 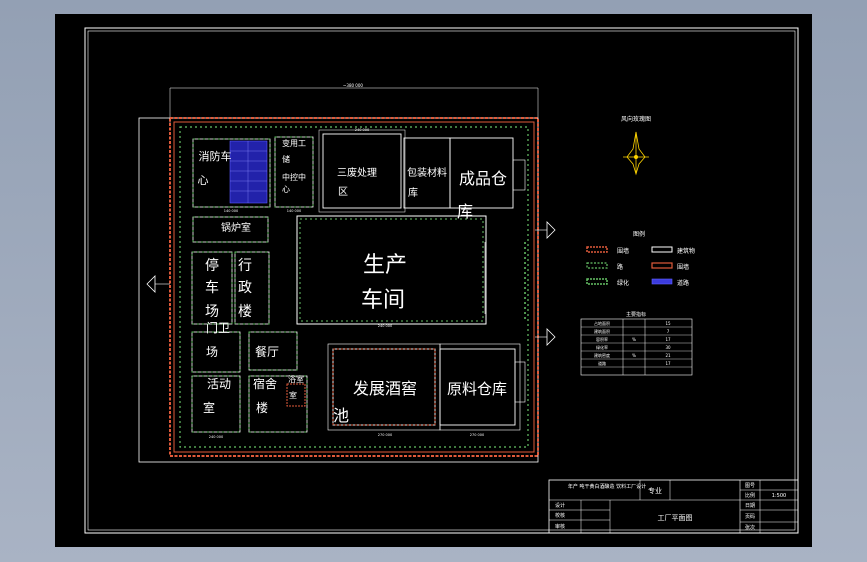 I want to click on svg-text: 比例, so click(x=750, y=495).